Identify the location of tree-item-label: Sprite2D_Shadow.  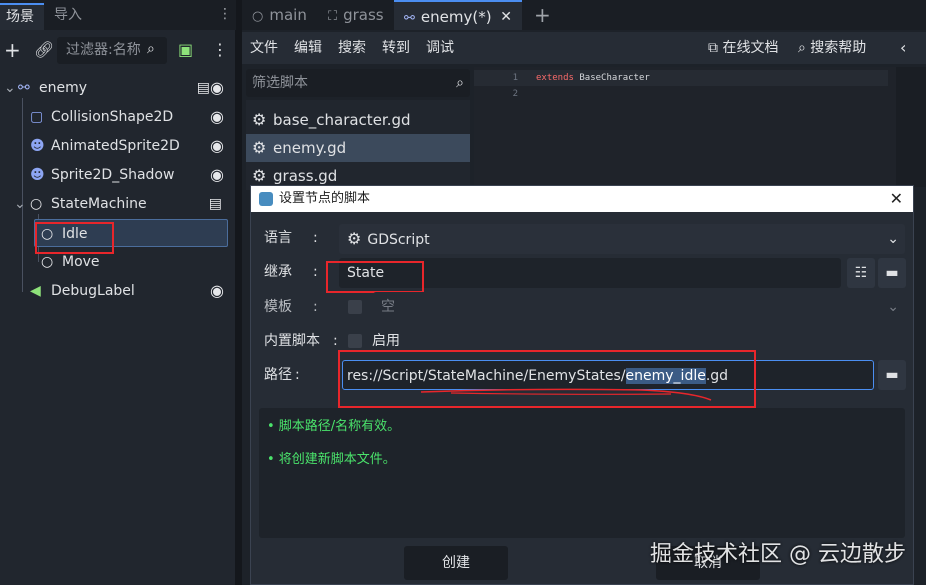
(113, 175).